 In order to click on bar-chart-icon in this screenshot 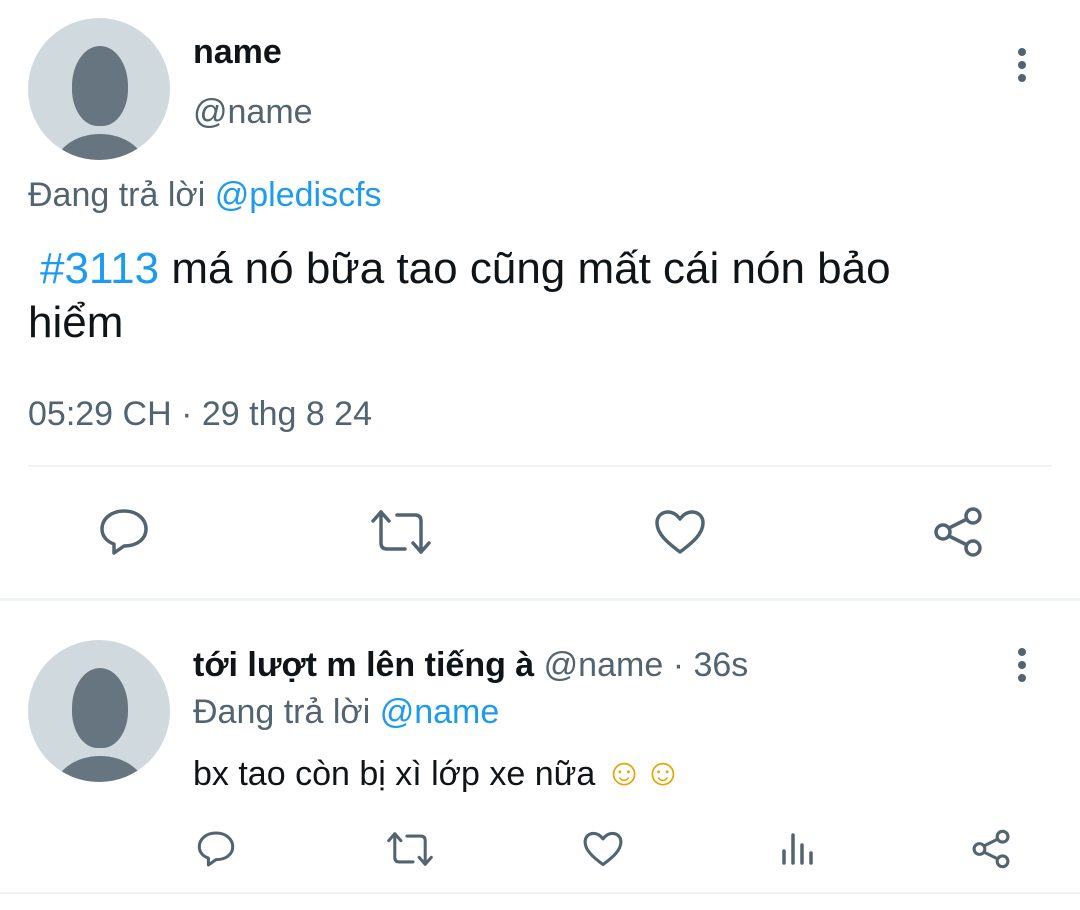, I will do `click(797, 849)`.